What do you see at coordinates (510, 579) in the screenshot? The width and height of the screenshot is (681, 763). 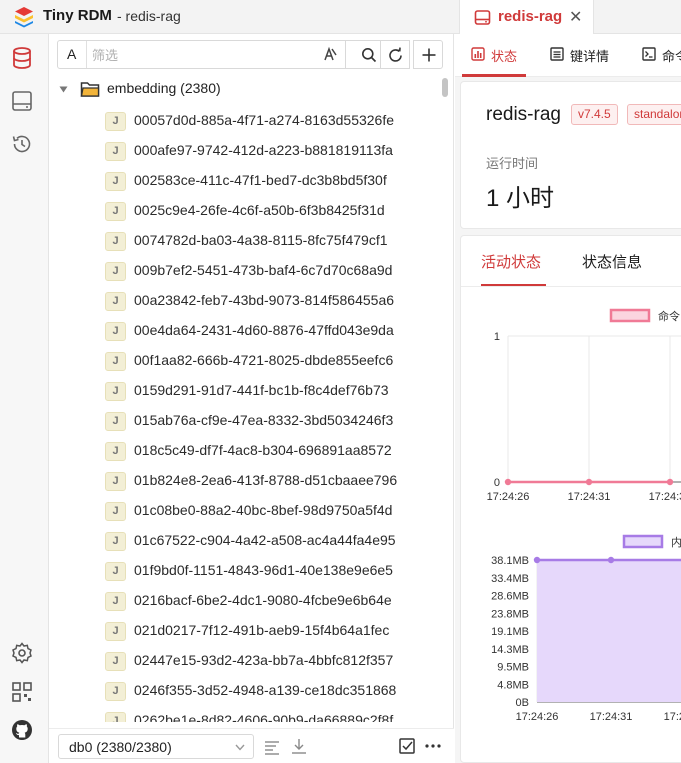 I see `y-tick-label: 33.4MB` at bounding box center [510, 579].